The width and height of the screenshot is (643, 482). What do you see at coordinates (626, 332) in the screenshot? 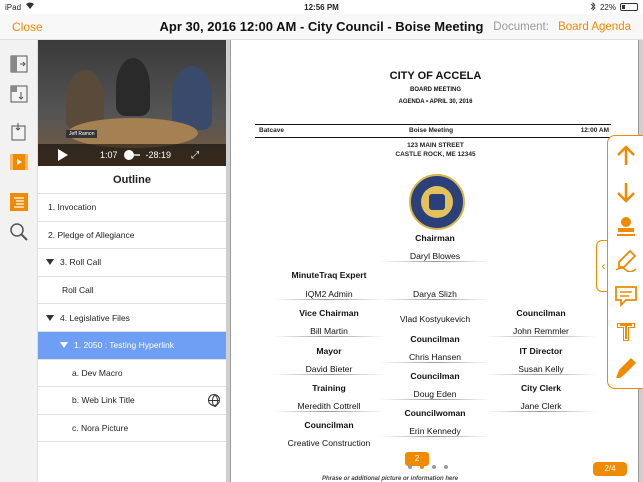
I see `text-tool-icon` at bounding box center [626, 332].